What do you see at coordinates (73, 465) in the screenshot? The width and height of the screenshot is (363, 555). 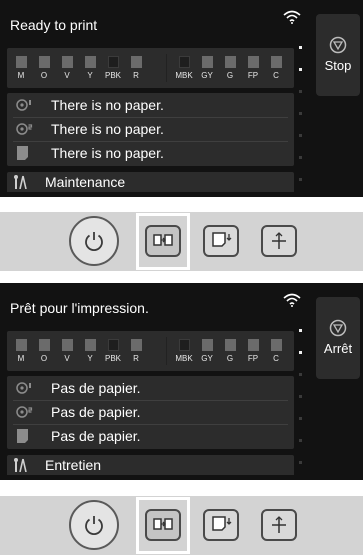 I see `maintenance-label: Entretien` at bounding box center [73, 465].